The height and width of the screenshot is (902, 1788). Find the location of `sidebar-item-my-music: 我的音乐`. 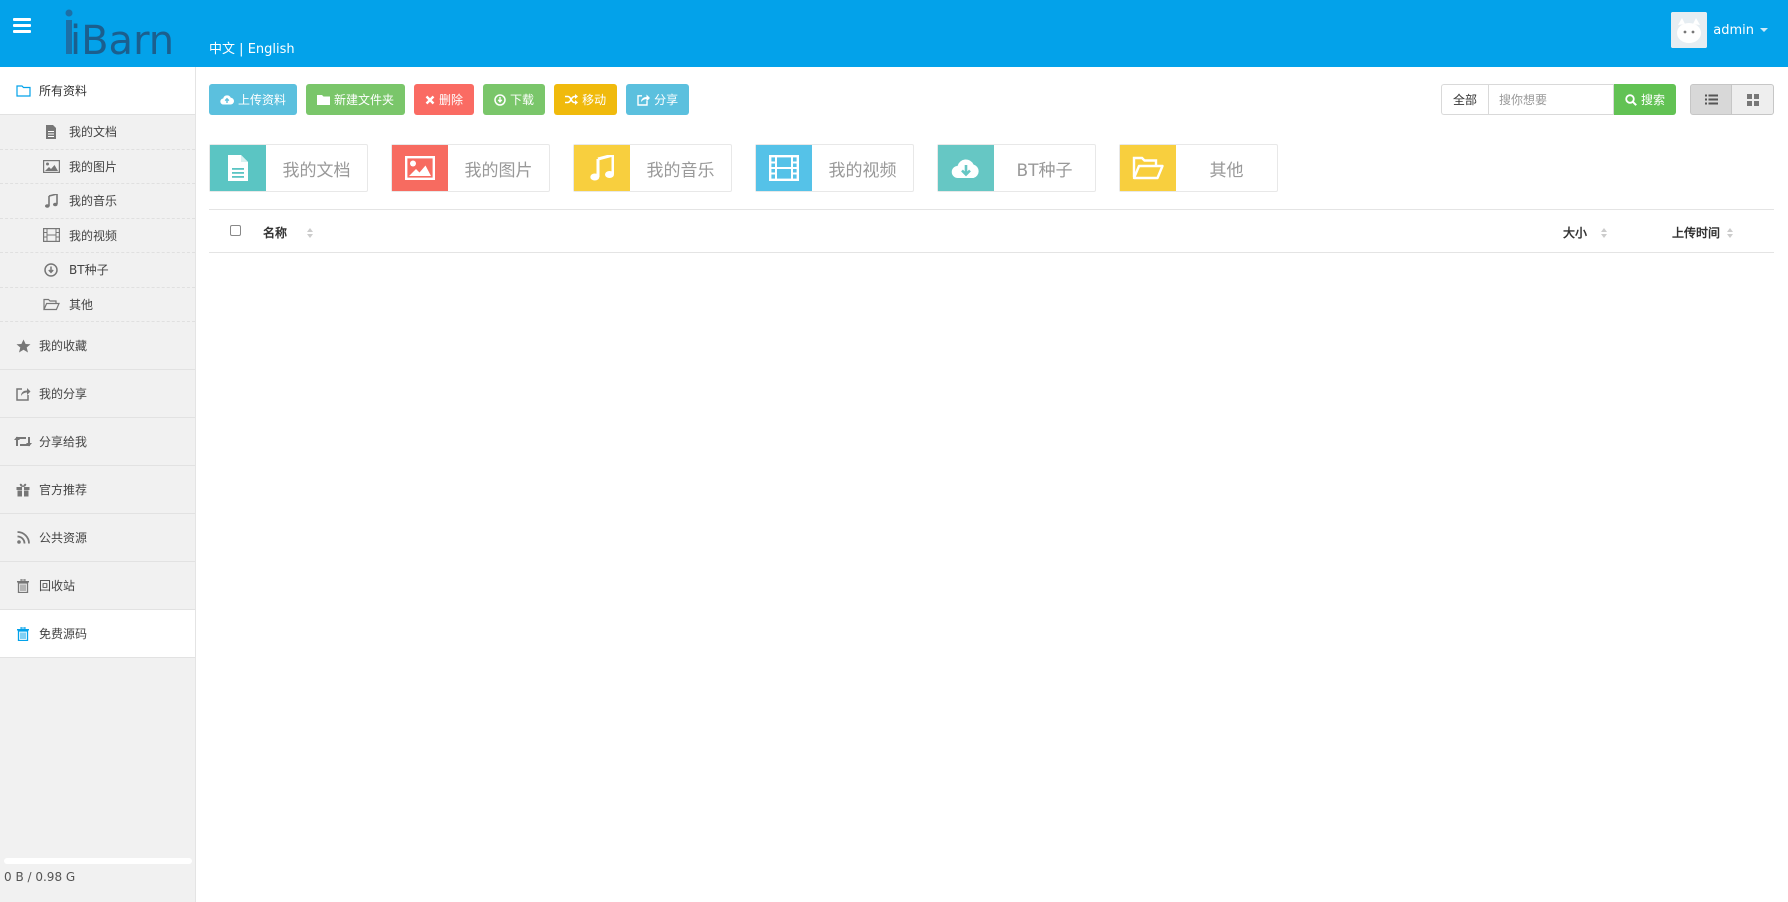

sidebar-item-my-music: 我的音乐 is located at coordinates (97, 201).